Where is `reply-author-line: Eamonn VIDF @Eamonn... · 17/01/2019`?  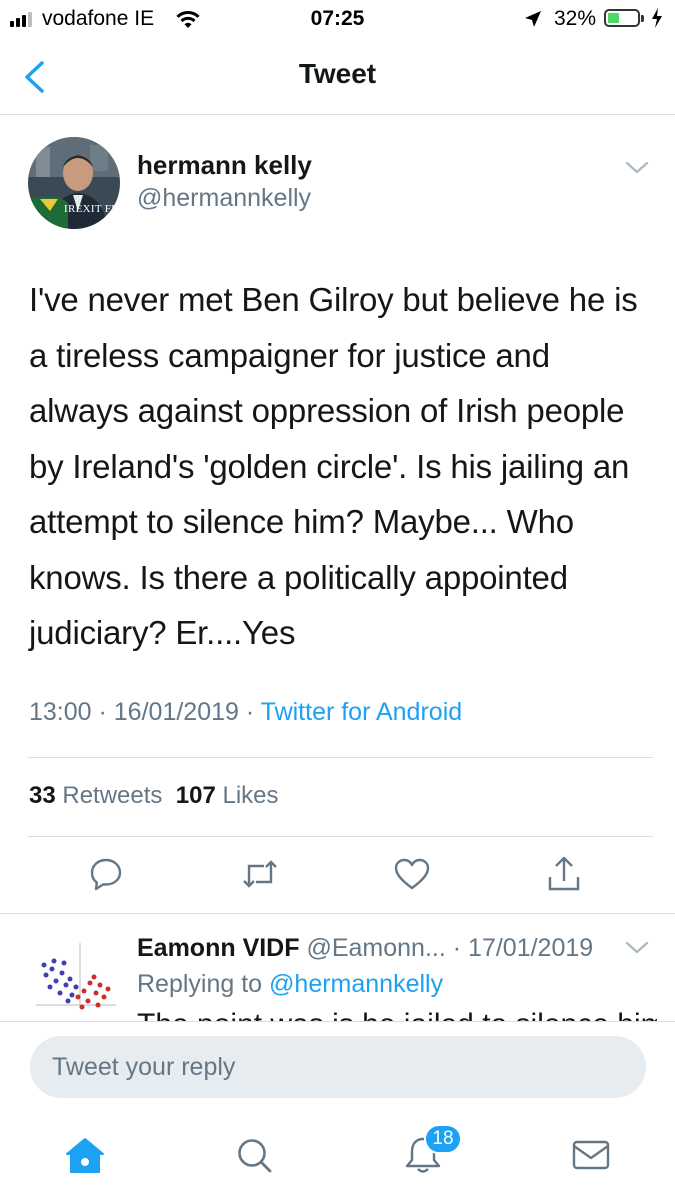 reply-author-line: Eamonn VIDF @Eamonn... · 17/01/2019 is located at coordinates (365, 948).